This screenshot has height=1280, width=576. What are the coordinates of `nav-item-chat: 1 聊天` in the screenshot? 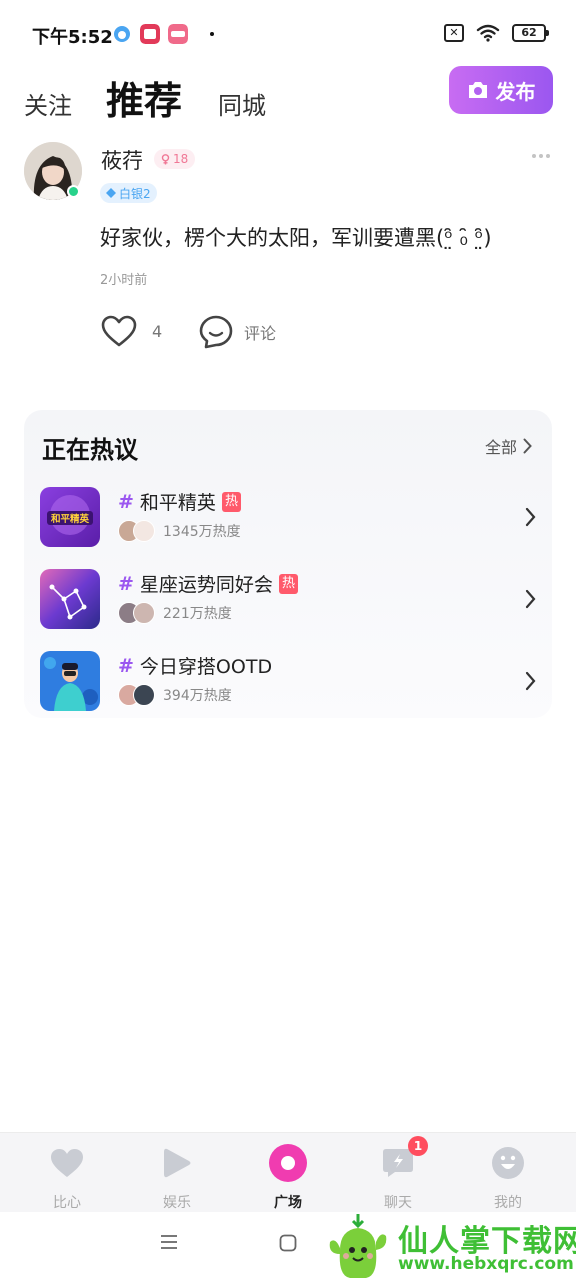 It's located at (398, 1173).